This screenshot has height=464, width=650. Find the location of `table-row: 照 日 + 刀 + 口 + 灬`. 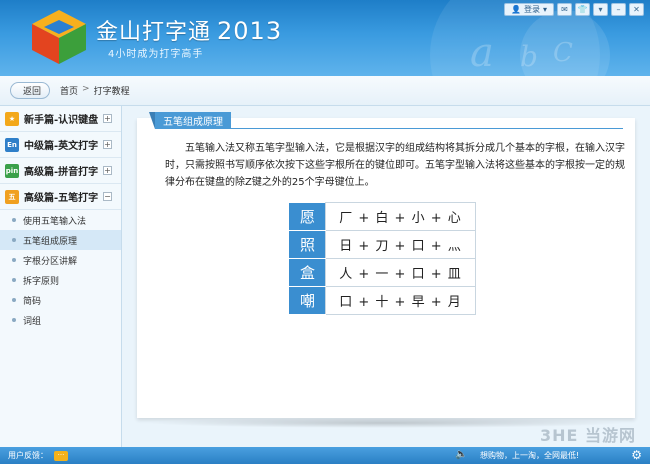

table-row: 照 日 + 刀 + 口 + 灬 is located at coordinates (382, 244).